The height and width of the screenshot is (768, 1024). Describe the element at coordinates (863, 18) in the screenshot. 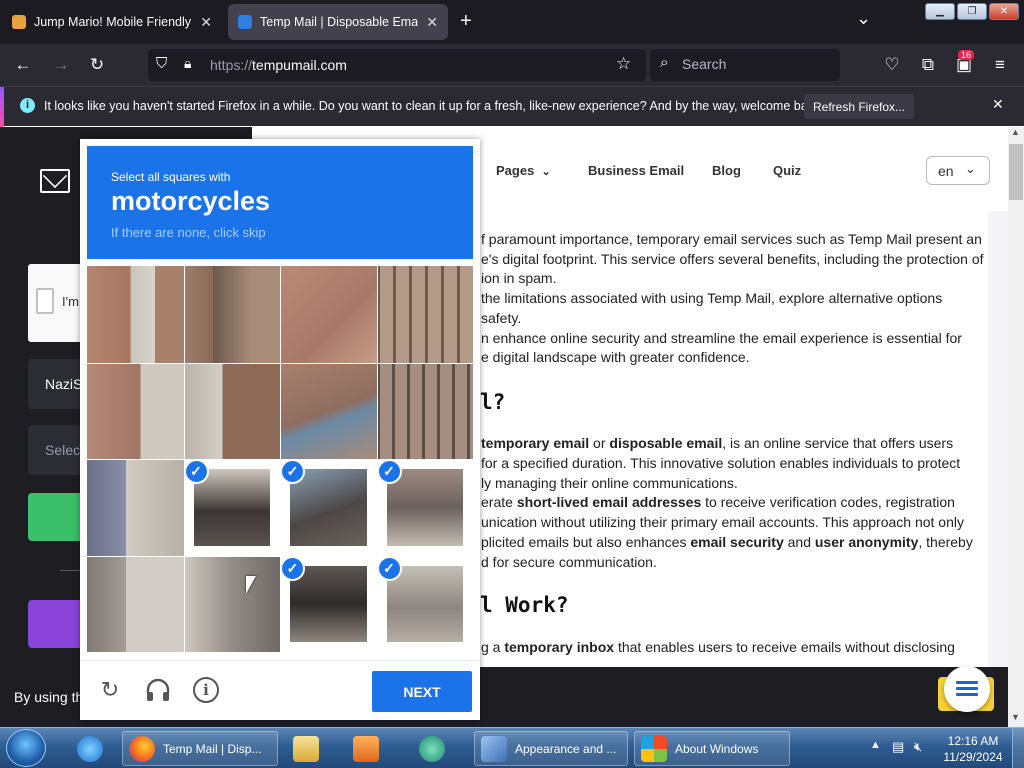

I see `tab-list-button: ⌄` at that location.